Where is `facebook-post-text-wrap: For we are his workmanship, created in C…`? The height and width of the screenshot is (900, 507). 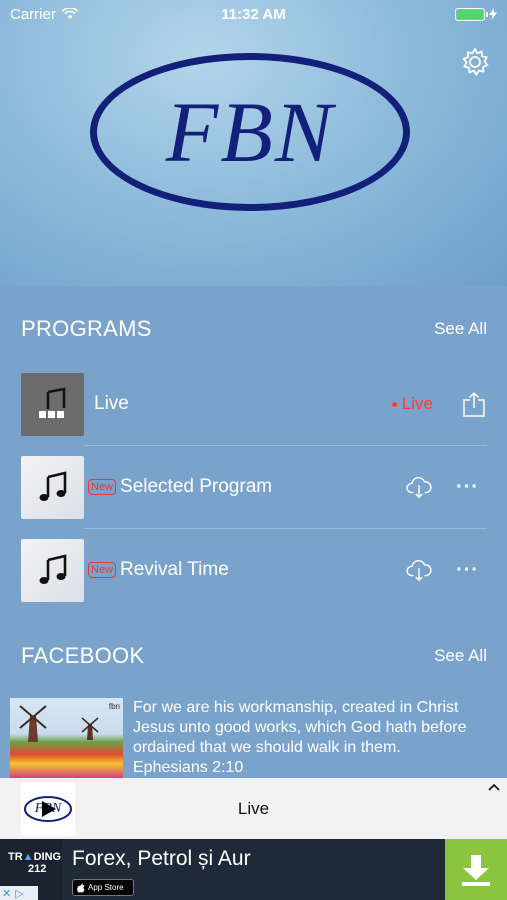 facebook-post-text-wrap: For we are his workmanship, created in C… is located at coordinates (315, 738).